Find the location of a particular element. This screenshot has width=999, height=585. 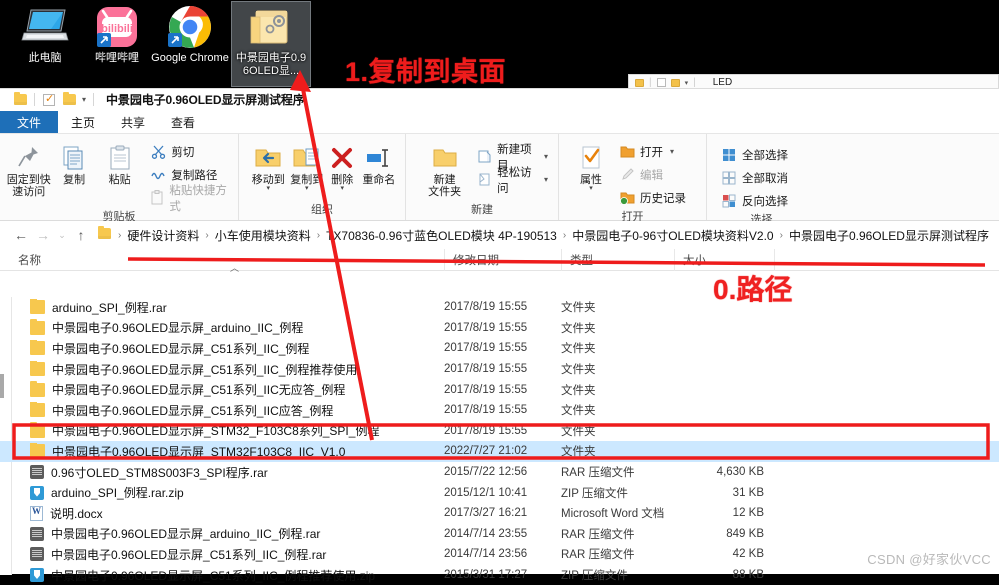

new-folder-button: 新建 文件夹 is located at coordinates (444, 168).